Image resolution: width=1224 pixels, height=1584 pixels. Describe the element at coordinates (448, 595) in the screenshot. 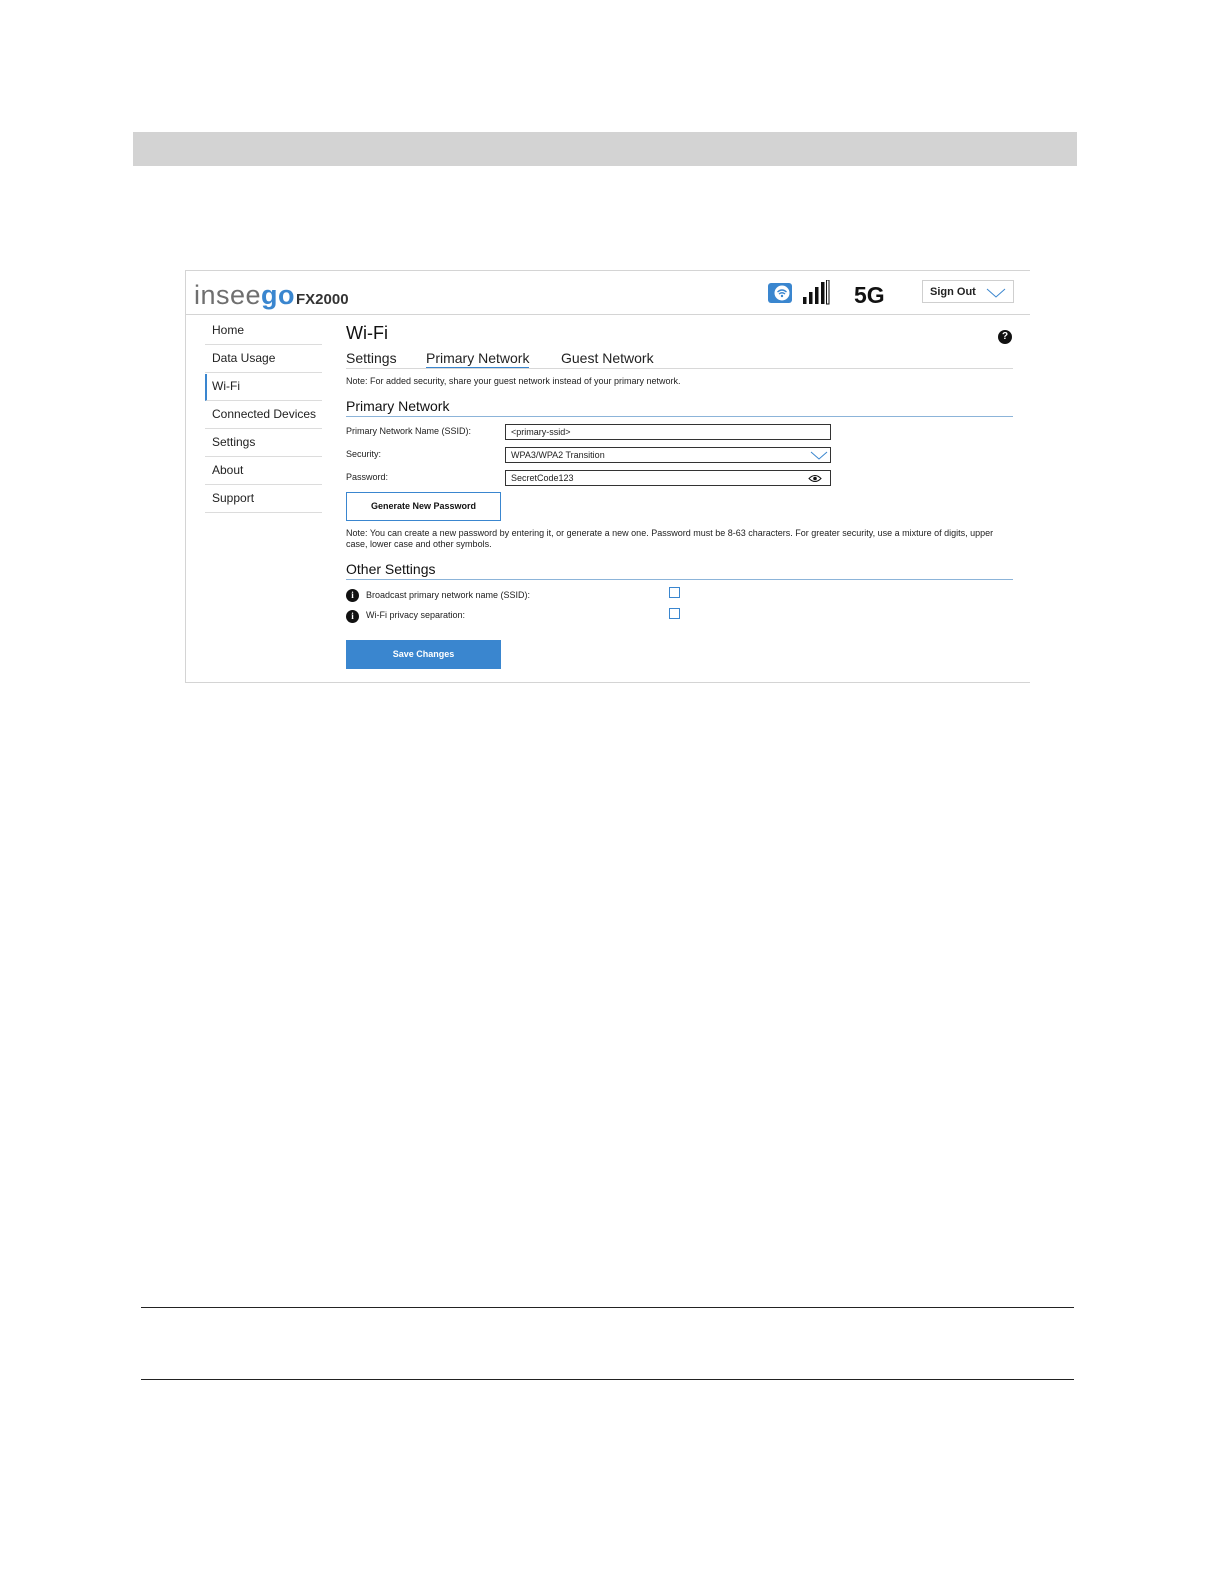

I see `broadcast-ssid-label: Broadcast primary network name (SSID):` at that location.